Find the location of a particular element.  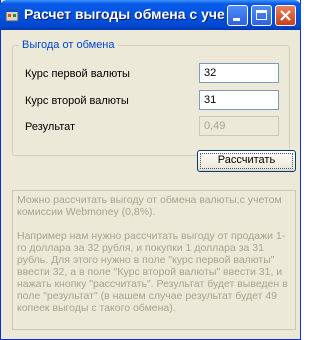

first-rate-input: 32 is located at coordinates (239, 73).